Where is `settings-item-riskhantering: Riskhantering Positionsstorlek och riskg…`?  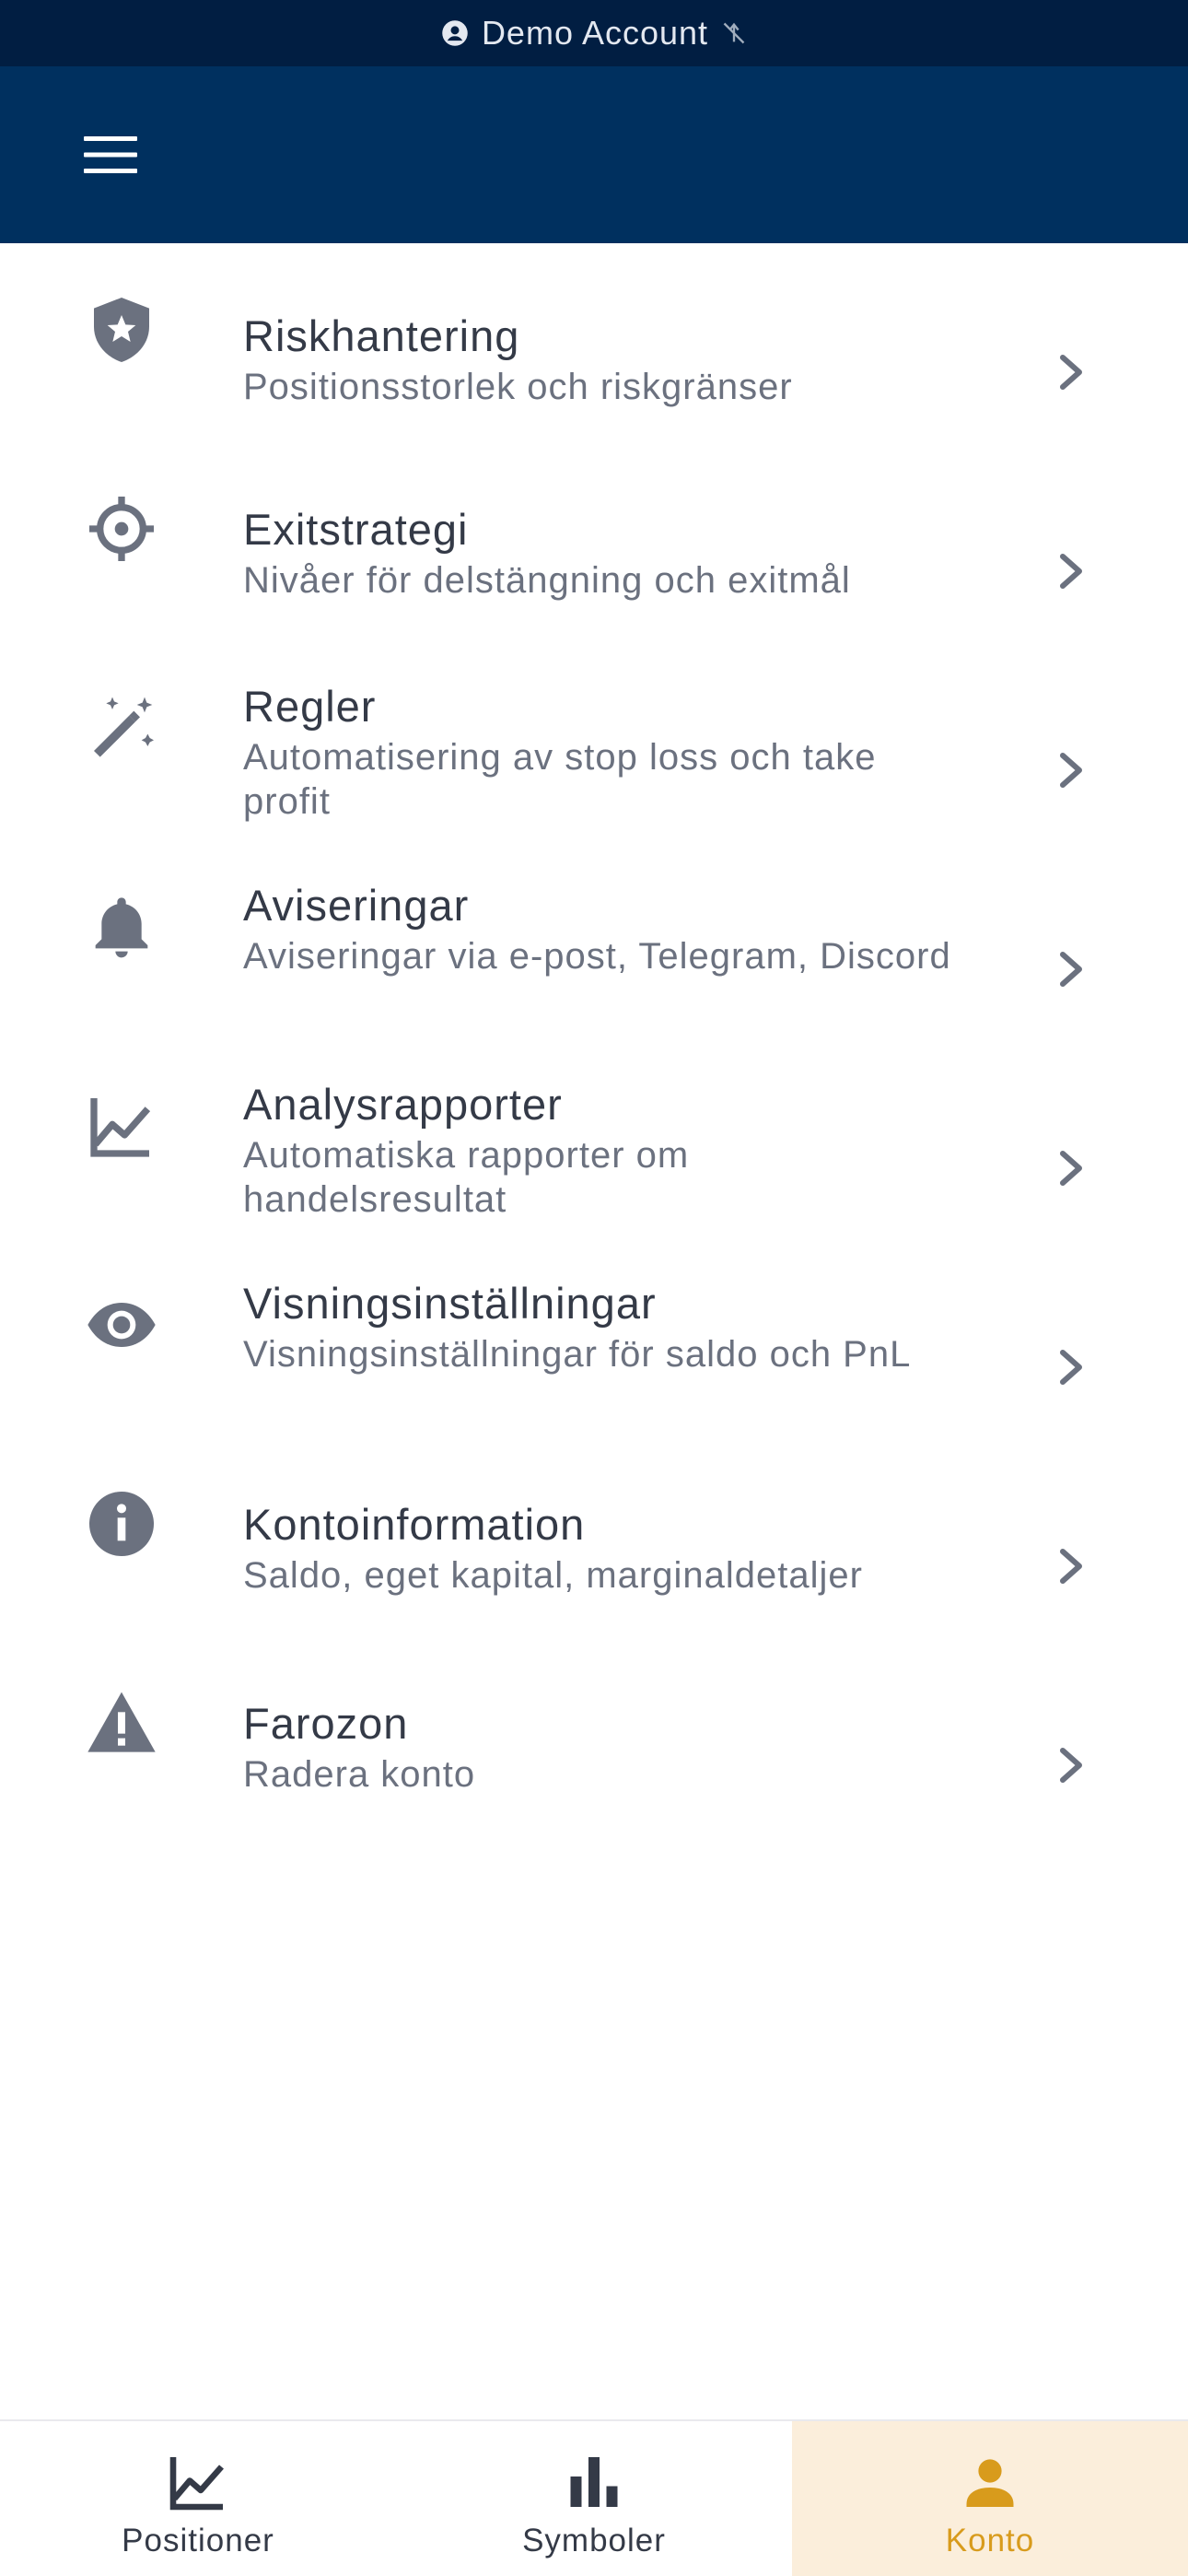
settings-item-riskhantering: Riskhantering Positionsstorlek och riskg… is located at coordinates (594, 348).